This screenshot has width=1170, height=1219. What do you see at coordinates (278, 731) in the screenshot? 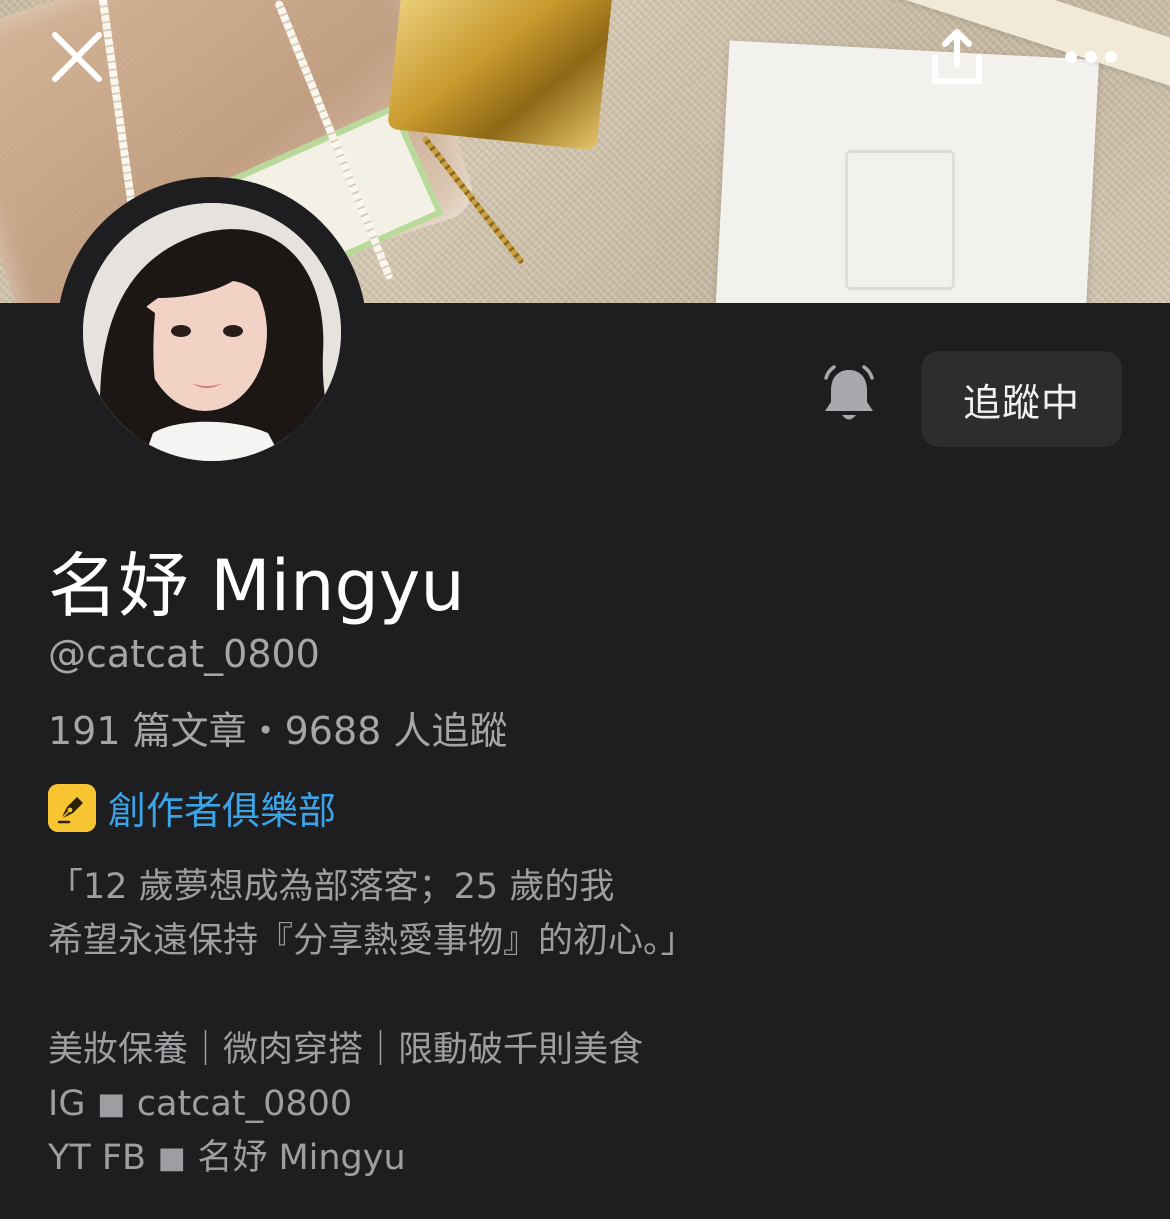
I see `profile-stats: 191 篇文章・9688 人追蹤` at bounding box center [278, 731].